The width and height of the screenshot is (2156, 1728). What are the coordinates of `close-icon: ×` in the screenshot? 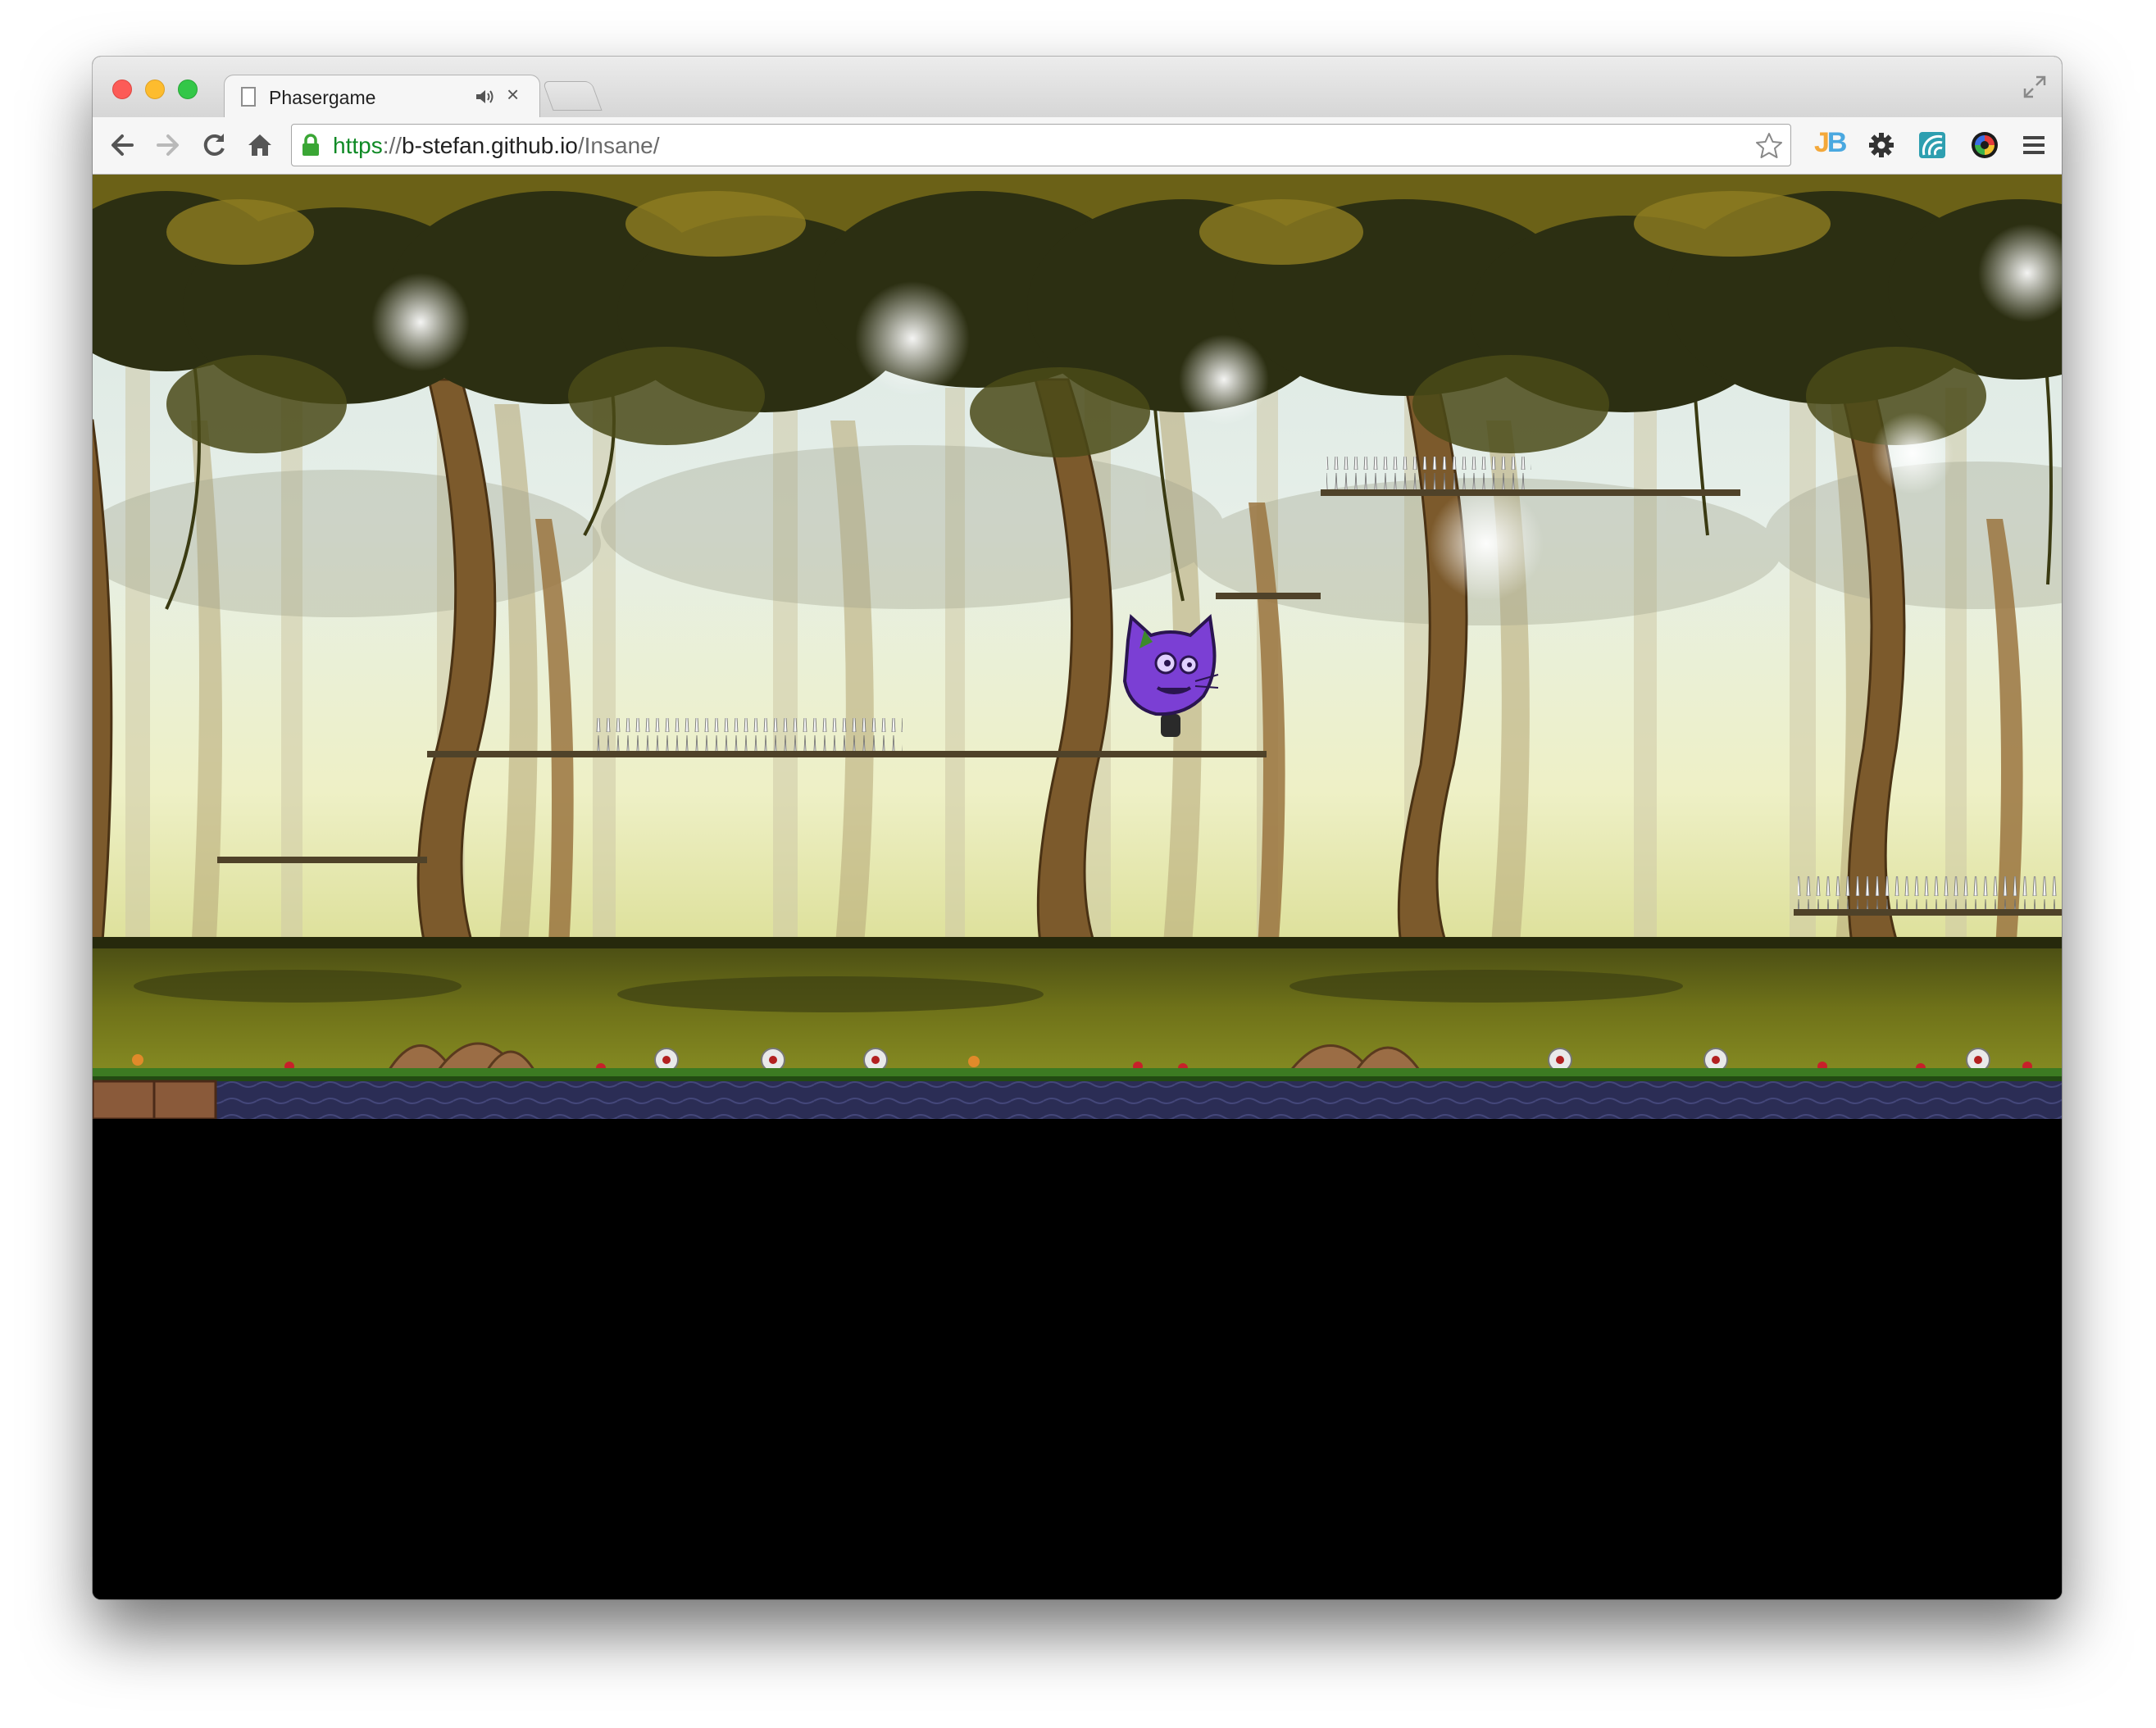 It's located at (513, 94).